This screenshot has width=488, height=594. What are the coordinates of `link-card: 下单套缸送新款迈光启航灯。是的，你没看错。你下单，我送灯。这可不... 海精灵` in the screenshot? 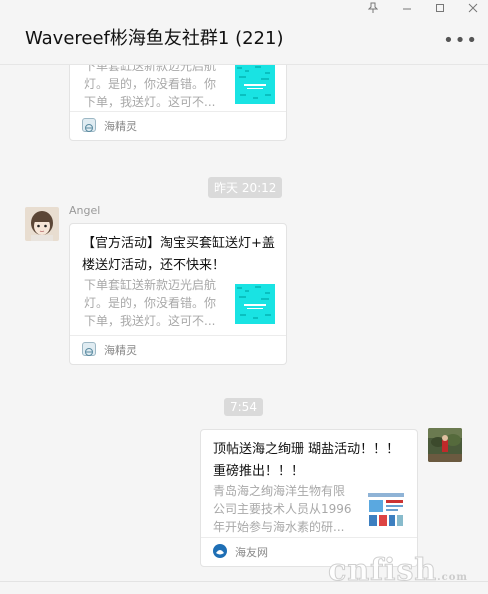 It's located at (178, 103).